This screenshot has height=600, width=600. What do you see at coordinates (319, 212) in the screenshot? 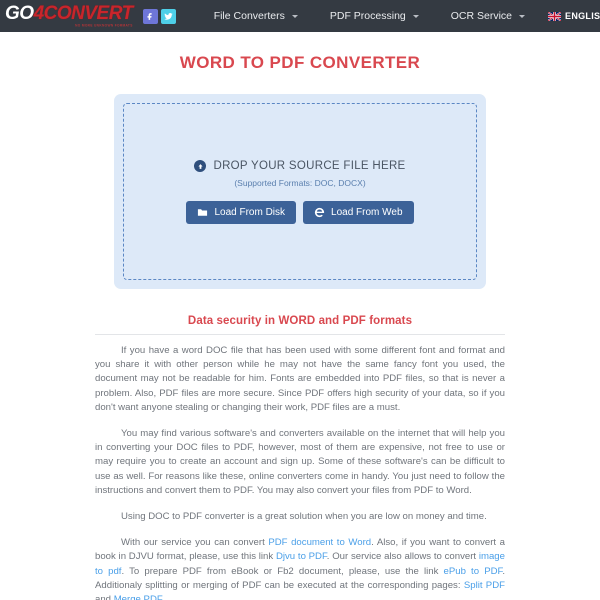
I see `browser-e-icon` at bounding box center [319, 212].